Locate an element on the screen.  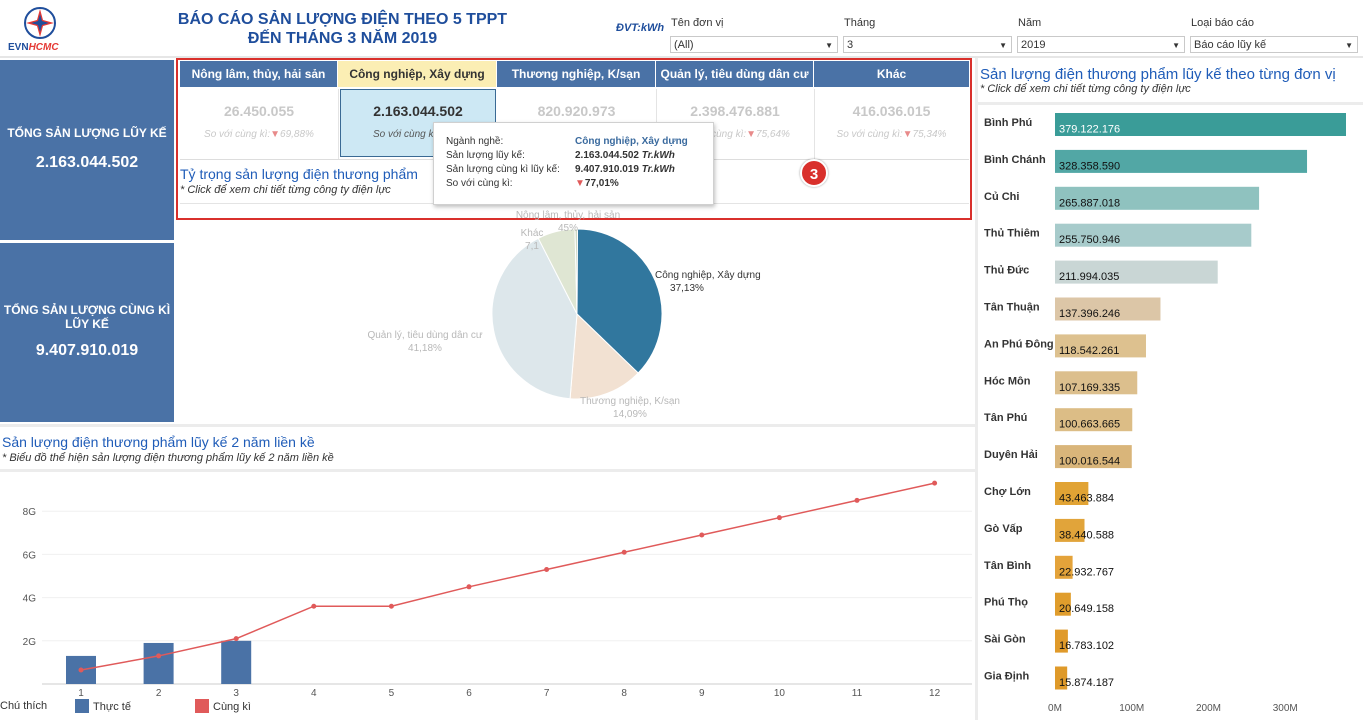
category-value: 2.163.044.502 is located at coordinates (418, 111).